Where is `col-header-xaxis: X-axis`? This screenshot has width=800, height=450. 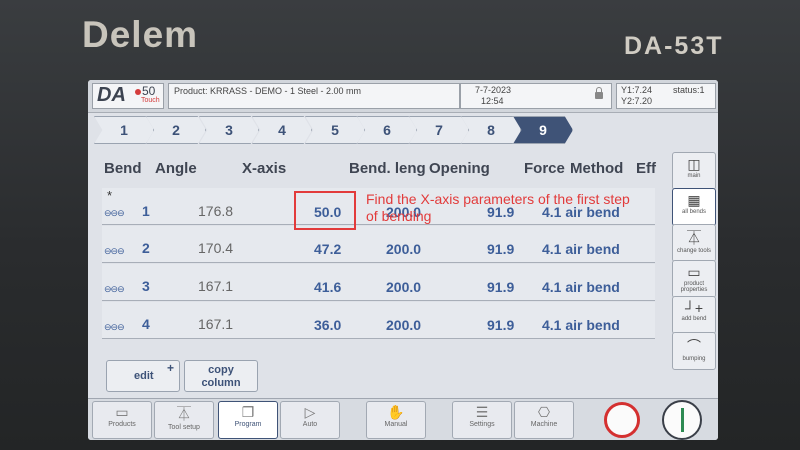
col-header-xaxis: X-axis is located at coordinates (264, 168).